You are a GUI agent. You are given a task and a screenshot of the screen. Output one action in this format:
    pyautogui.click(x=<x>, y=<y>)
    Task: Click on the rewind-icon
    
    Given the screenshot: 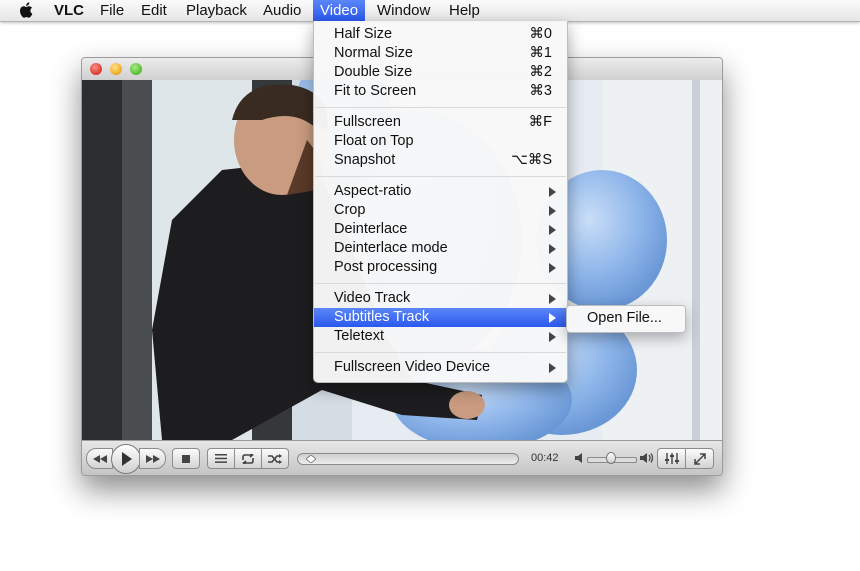 What is the action you would take?
    pyautogui.click(x=99, y=458)
    